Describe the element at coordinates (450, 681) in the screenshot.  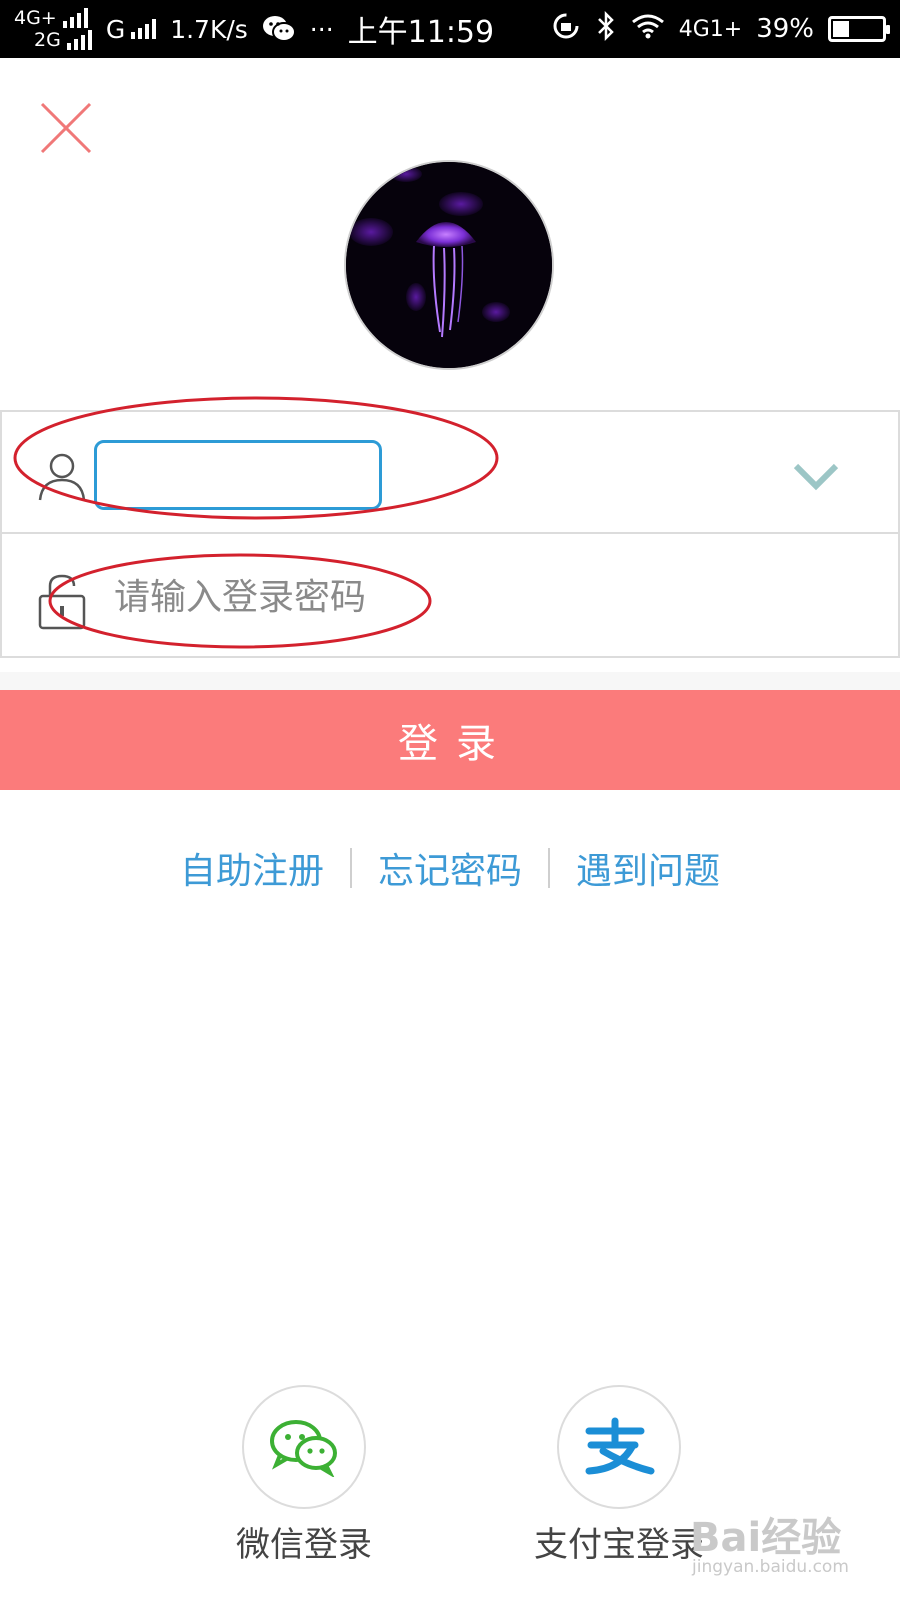
I see `divider-band` at that location.